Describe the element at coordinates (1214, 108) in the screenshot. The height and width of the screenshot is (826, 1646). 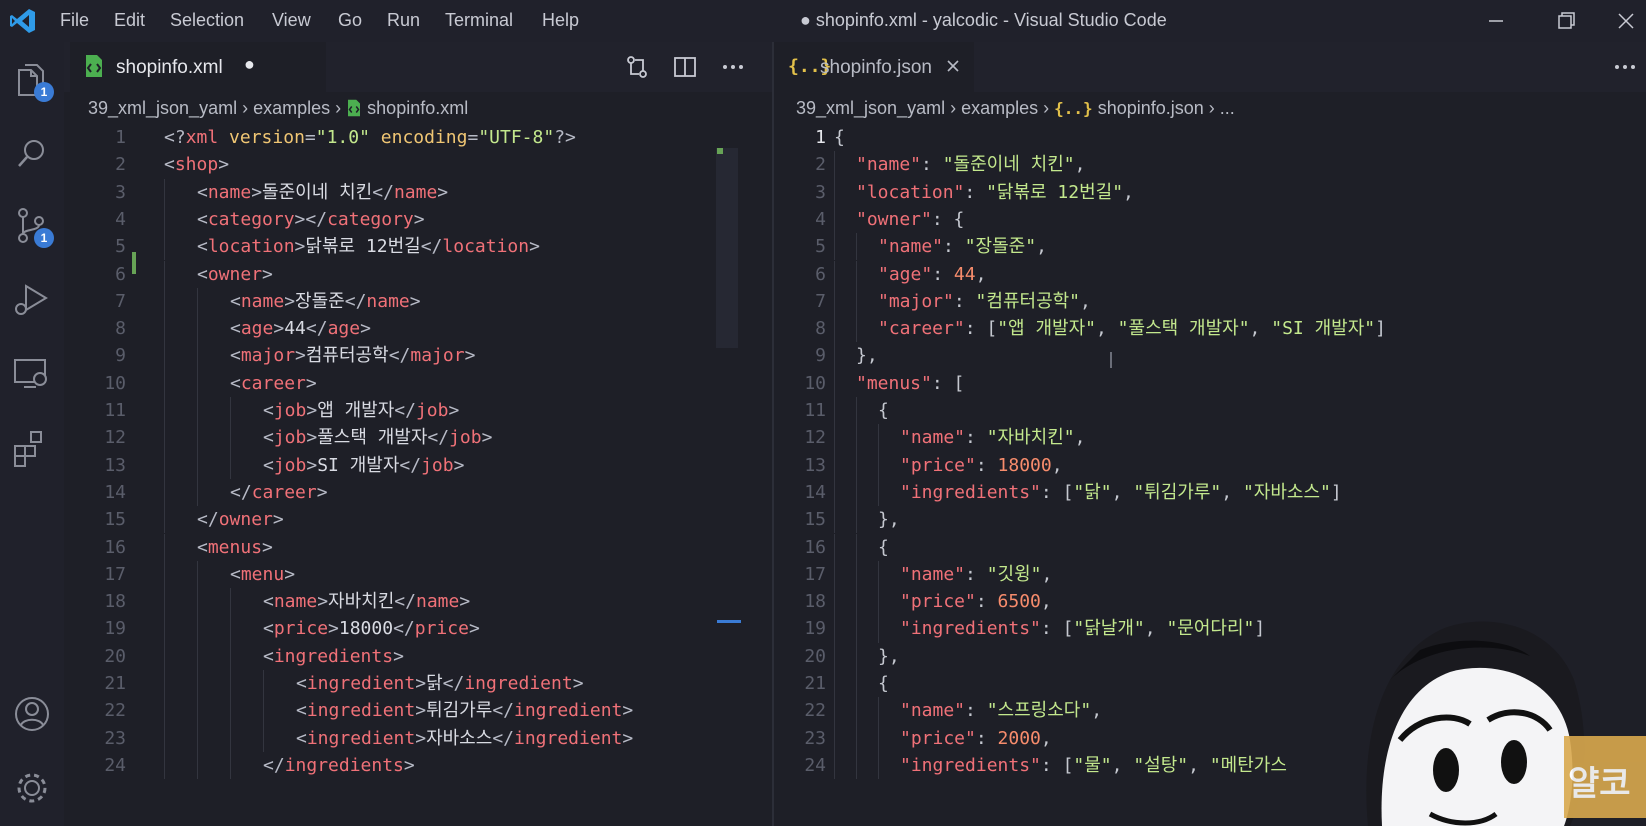
I see `chevron-right-icon: ›` at that location.